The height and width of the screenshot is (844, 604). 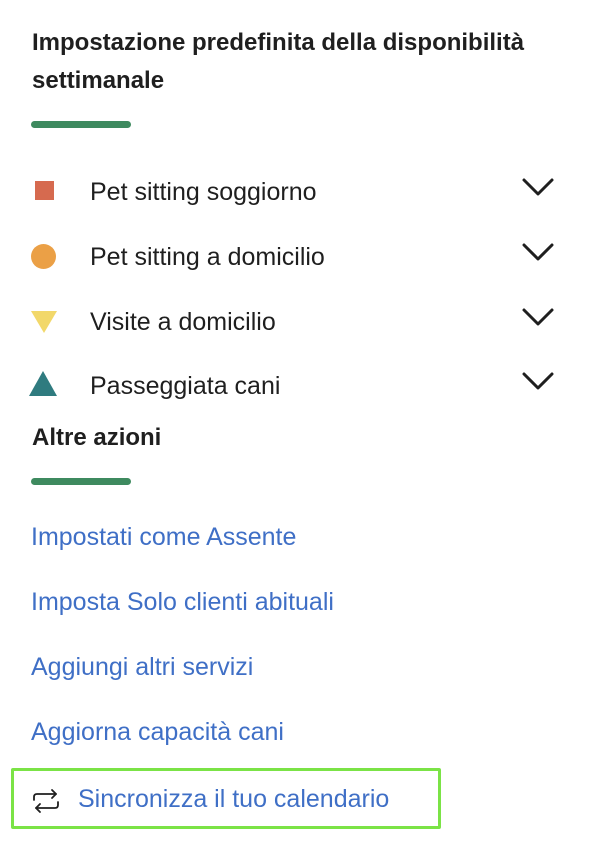 I want to click on circle-icon, so click(x=43, y=256).